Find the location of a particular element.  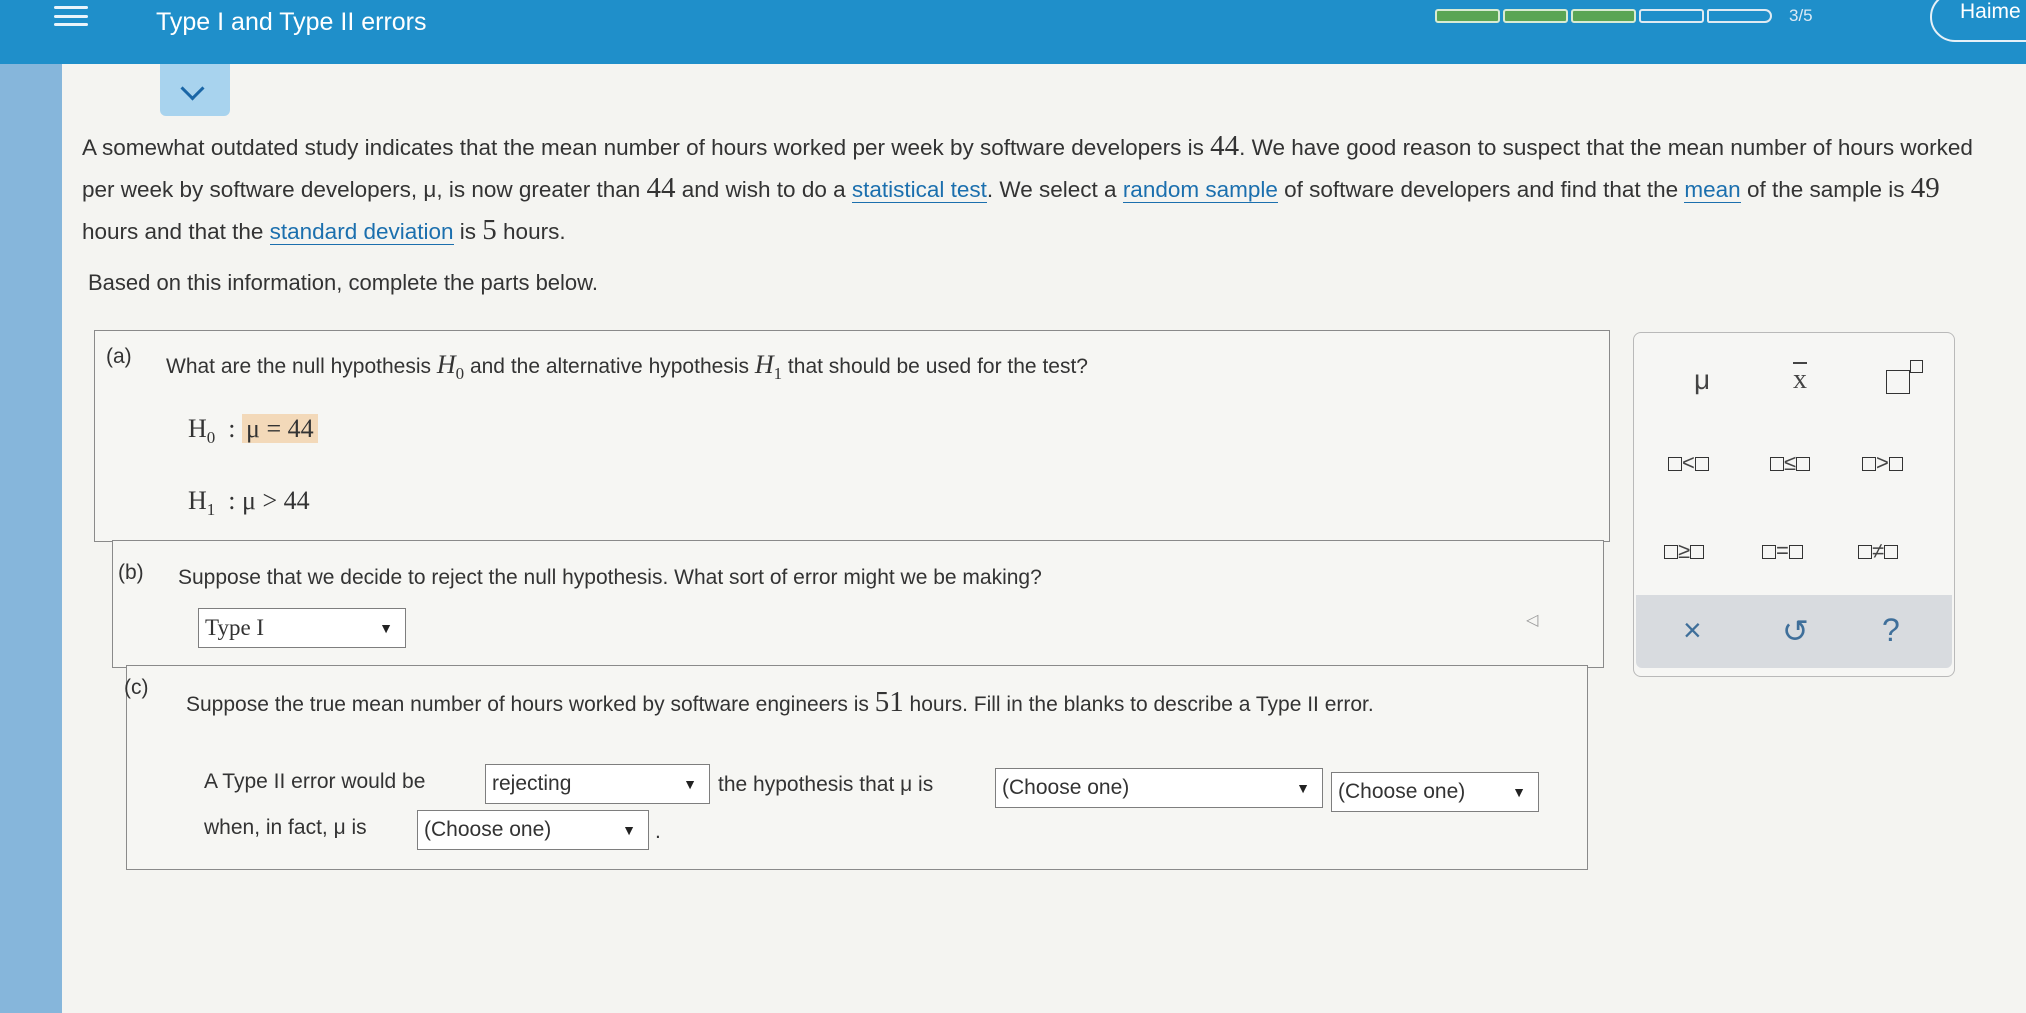

alt-hypothesis-row: H1 : μ > 44 is located at coordinates (249, 502).